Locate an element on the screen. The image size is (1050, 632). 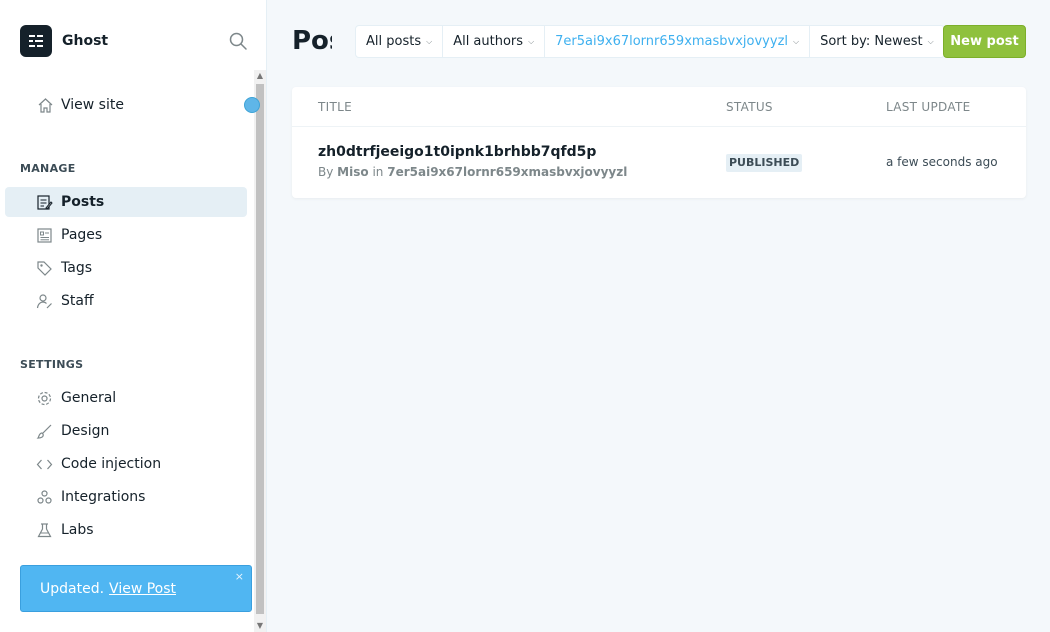
sidebar-item-label: Posts is located at coordinates (83, 202).